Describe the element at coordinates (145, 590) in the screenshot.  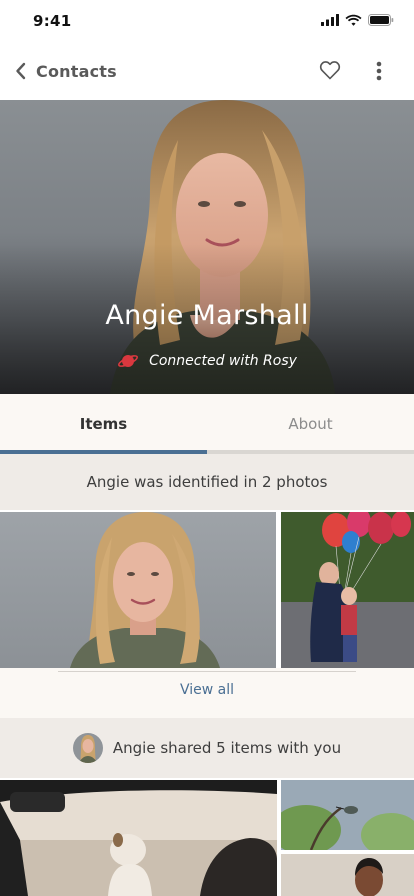
I see `portrait-photo` at that location.